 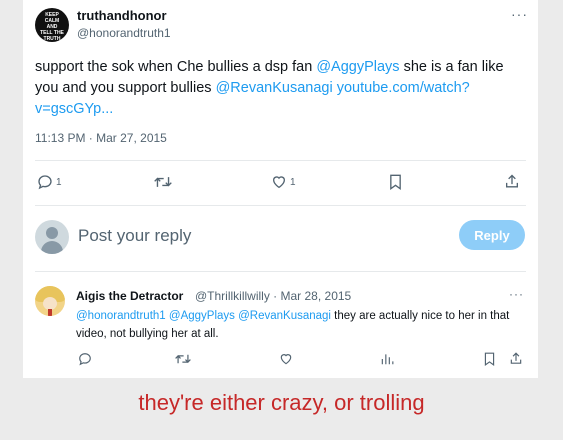 I want to click on reply-author-handle: @Thrillkillwilly · Mar 28, 2015, so click(x=273, y=296).